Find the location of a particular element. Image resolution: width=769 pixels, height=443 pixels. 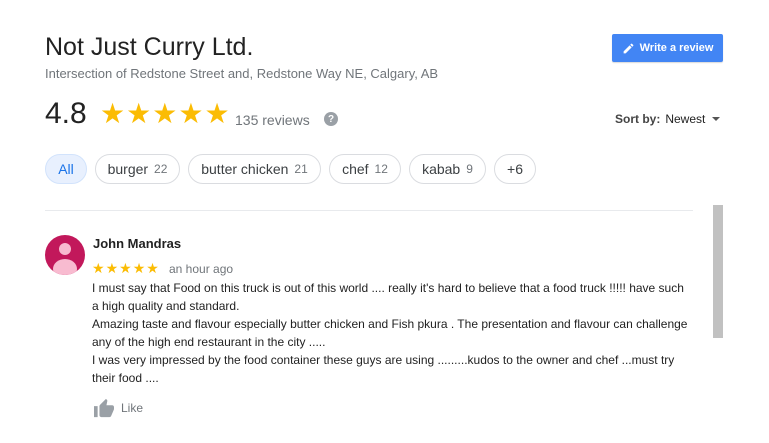

filter-chip-chef: chef 12 is located at coordinates (365, 169).